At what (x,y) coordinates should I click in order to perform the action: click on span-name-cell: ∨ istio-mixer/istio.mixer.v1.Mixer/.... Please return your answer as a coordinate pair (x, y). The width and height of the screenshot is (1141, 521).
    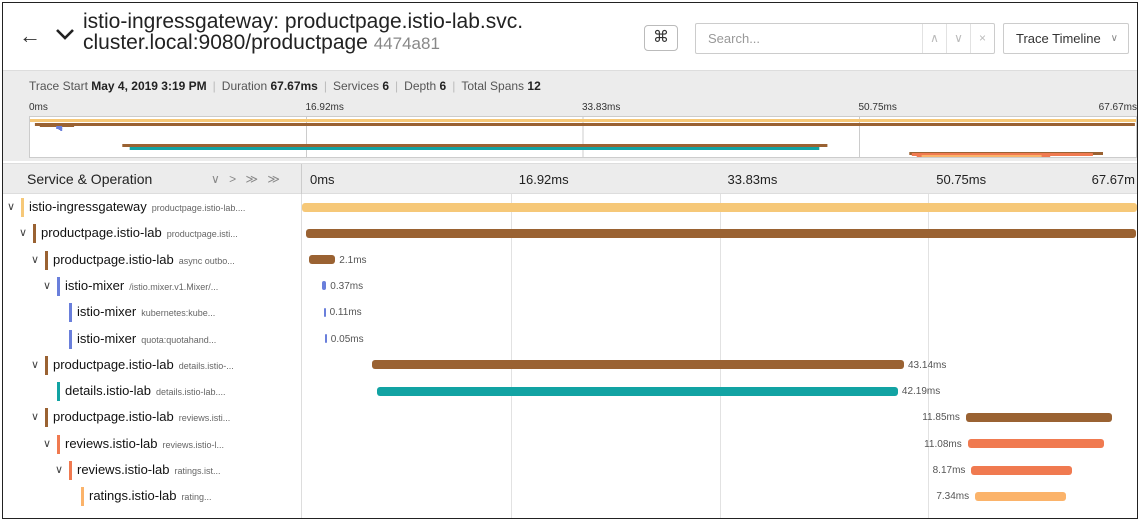
    Looking at the image, I should click on (152, 286).